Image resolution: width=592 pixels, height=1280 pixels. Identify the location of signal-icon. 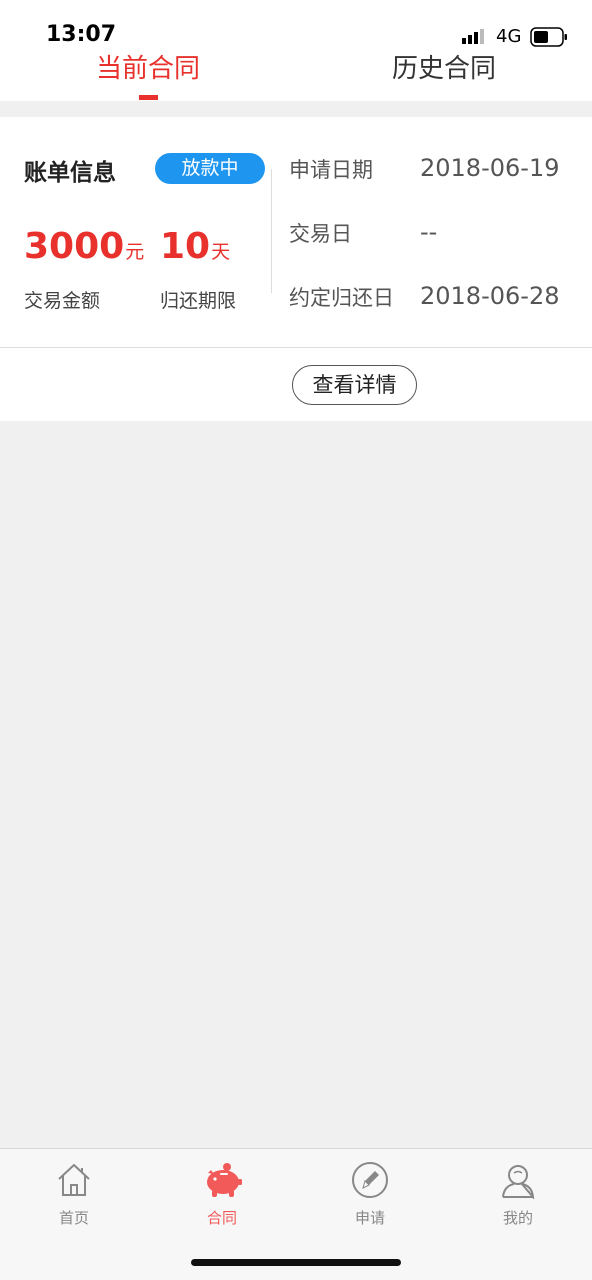
(473, 36).